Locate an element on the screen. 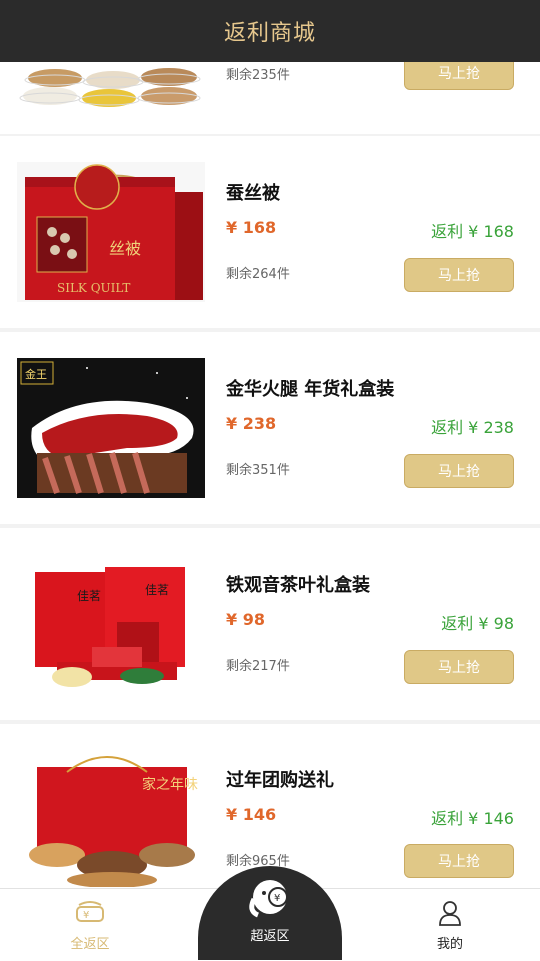  product-name: 铁观音茶叶礼盒装 is located at coordinates (298, 585).